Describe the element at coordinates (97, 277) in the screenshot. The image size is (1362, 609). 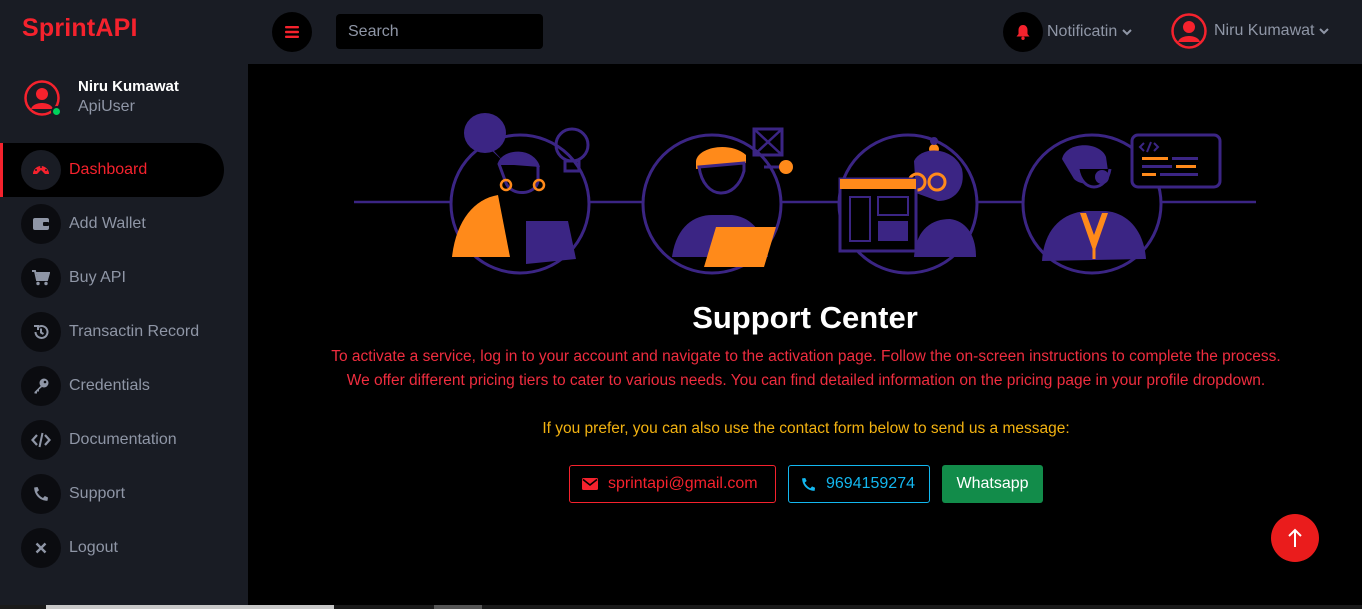
I see `sidebar-item-label: Buy API` at that location.